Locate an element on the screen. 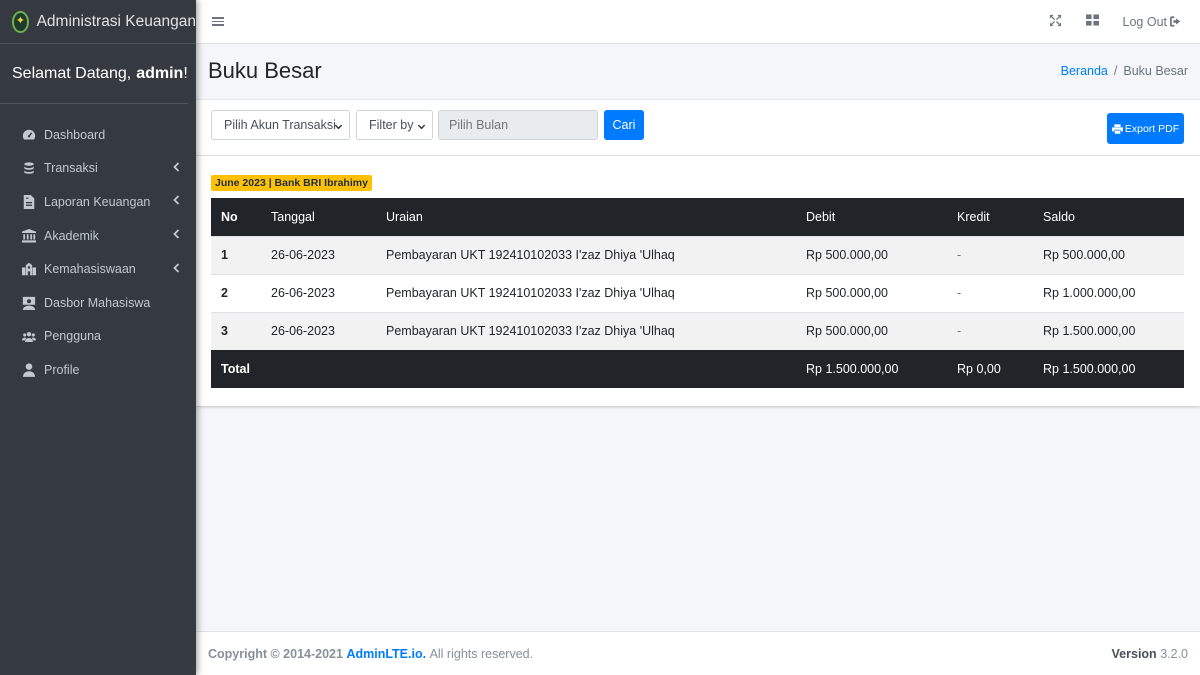 The width and height of the screenshot is (1200, 675). sidebar-item-label: Transaksi is located at coordinates (71, 168).